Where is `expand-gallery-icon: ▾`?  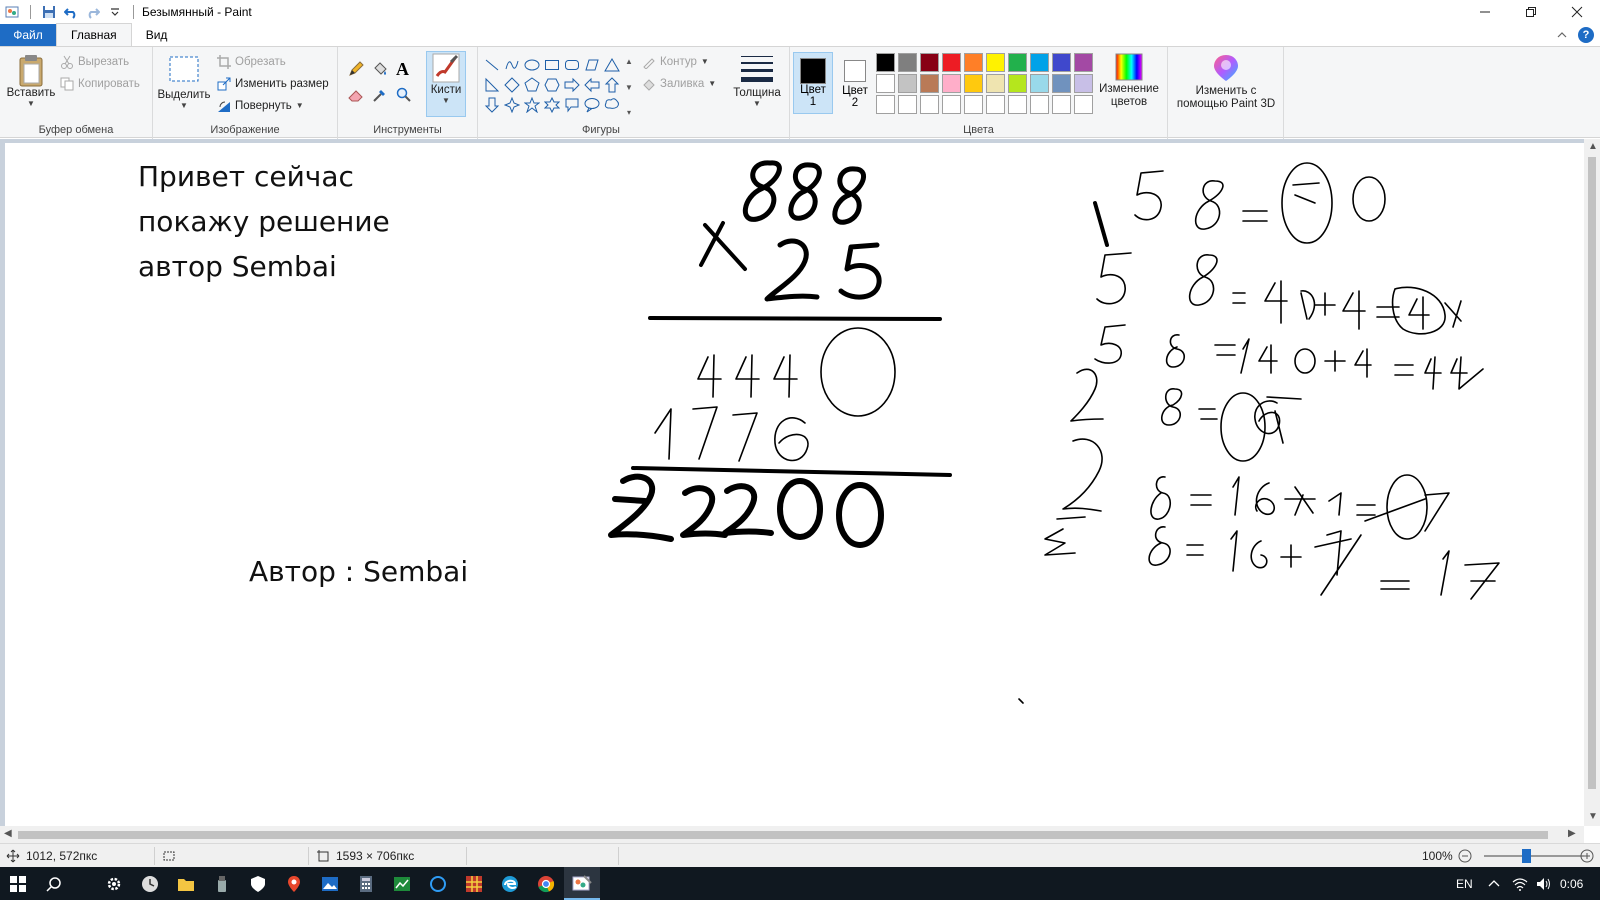 expand-gallery-icon: ▾ is located at coordinates (629, 112).